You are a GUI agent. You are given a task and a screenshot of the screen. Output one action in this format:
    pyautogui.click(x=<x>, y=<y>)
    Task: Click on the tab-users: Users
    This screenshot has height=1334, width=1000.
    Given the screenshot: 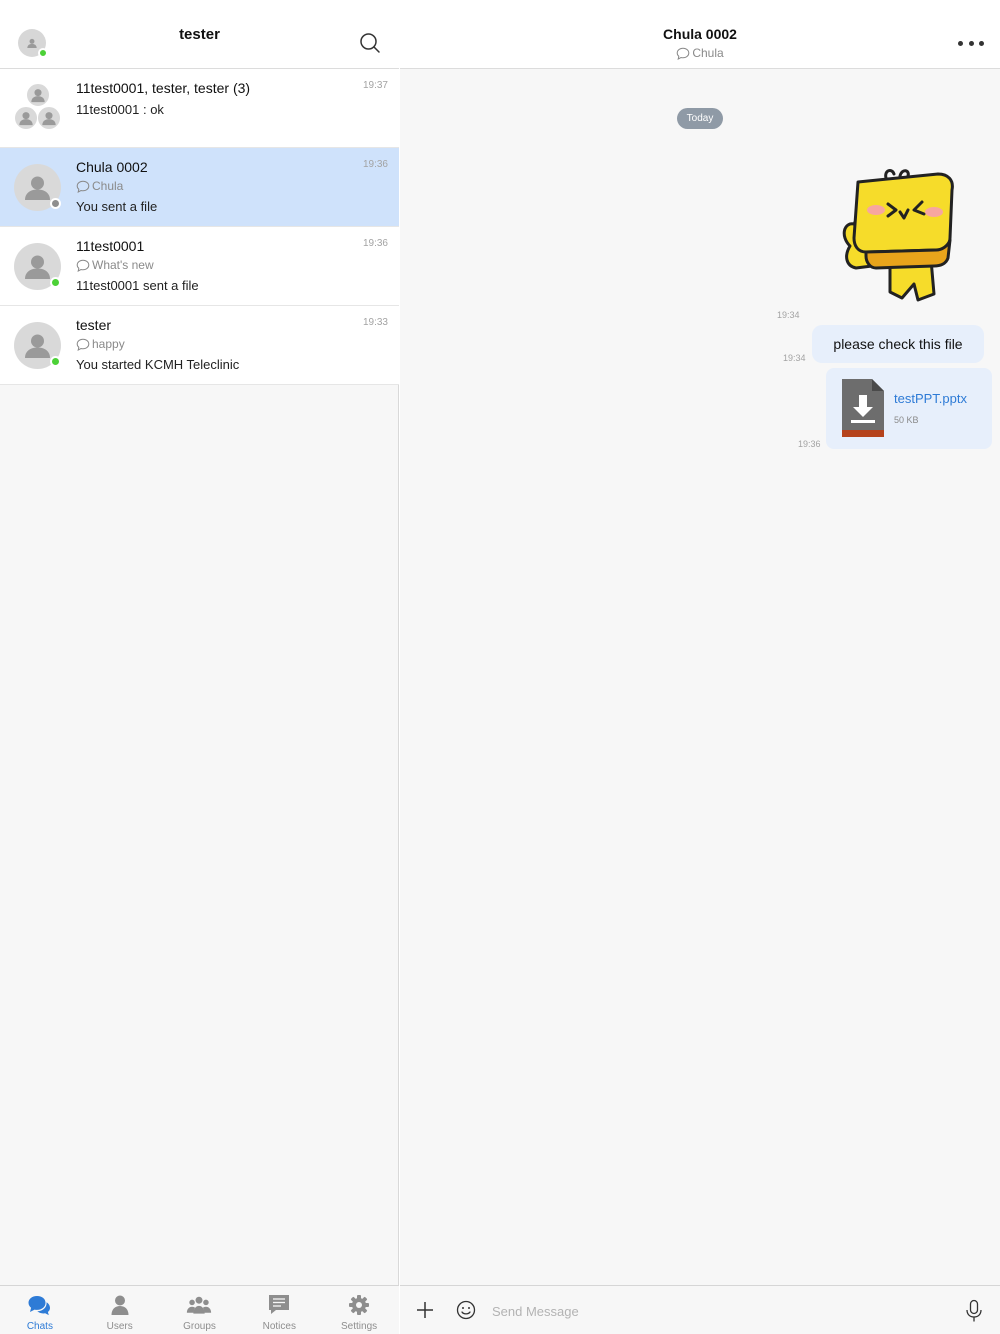 What is the action you would take?
    pyautogui.click(x=120, y=1310)
    